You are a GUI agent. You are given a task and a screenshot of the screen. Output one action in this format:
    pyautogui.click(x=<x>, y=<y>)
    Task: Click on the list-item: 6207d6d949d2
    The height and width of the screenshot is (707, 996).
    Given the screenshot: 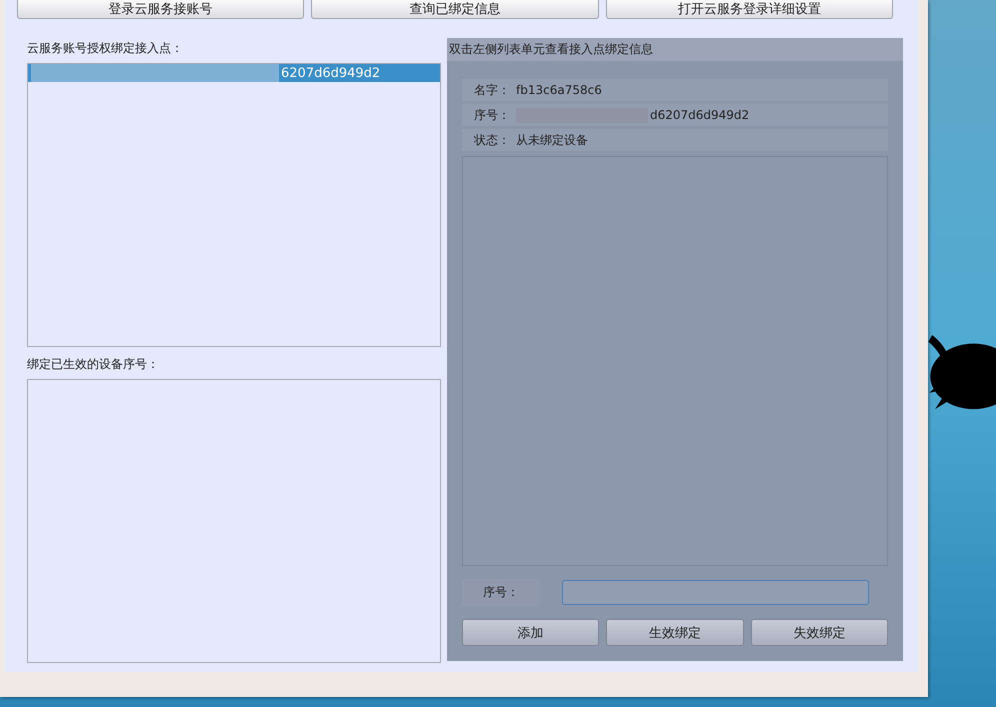 What is the action you would take?
    pyautogui.click(x=234, y=73)
    